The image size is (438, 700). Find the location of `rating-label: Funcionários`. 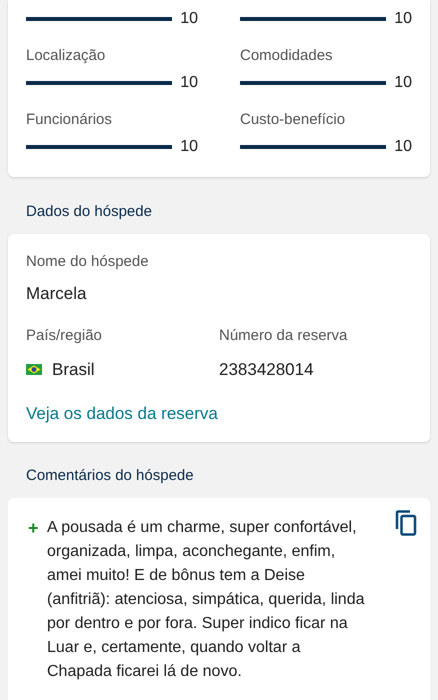

rating-label: Funcionários is located at coordinates (69, 120).